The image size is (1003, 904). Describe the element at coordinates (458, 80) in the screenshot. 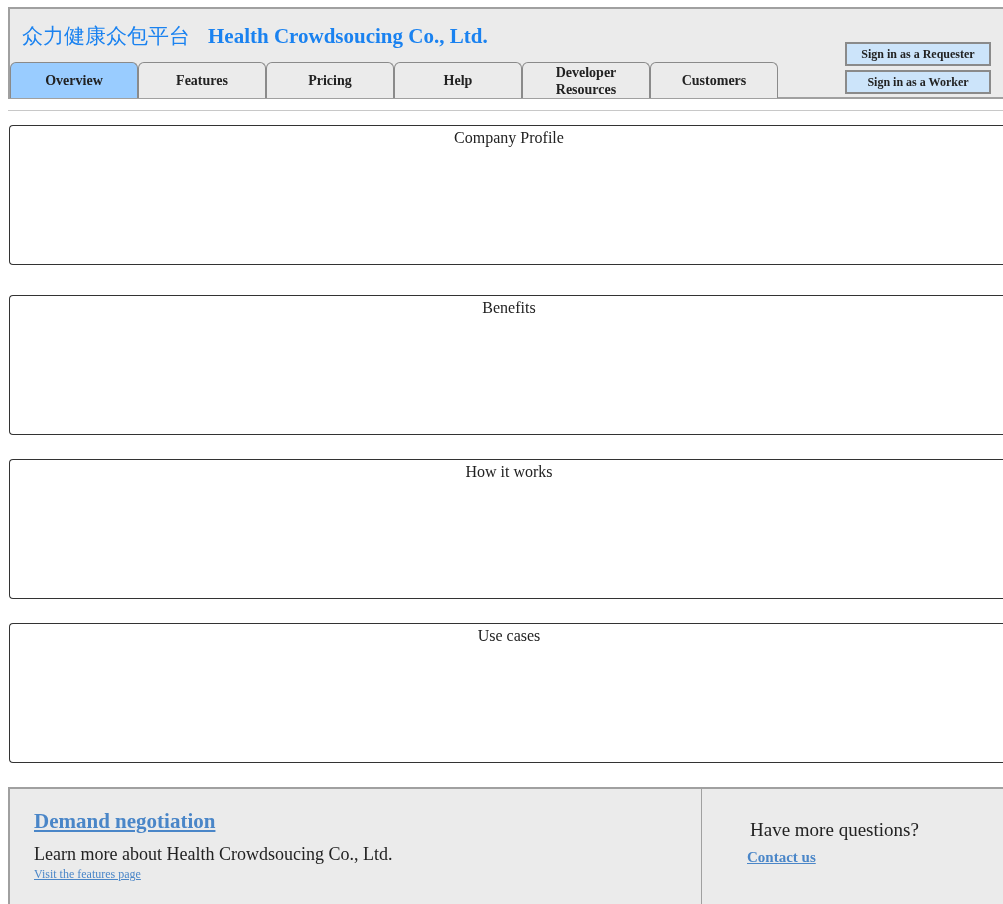

I see `nav-tab: Help` at that location.